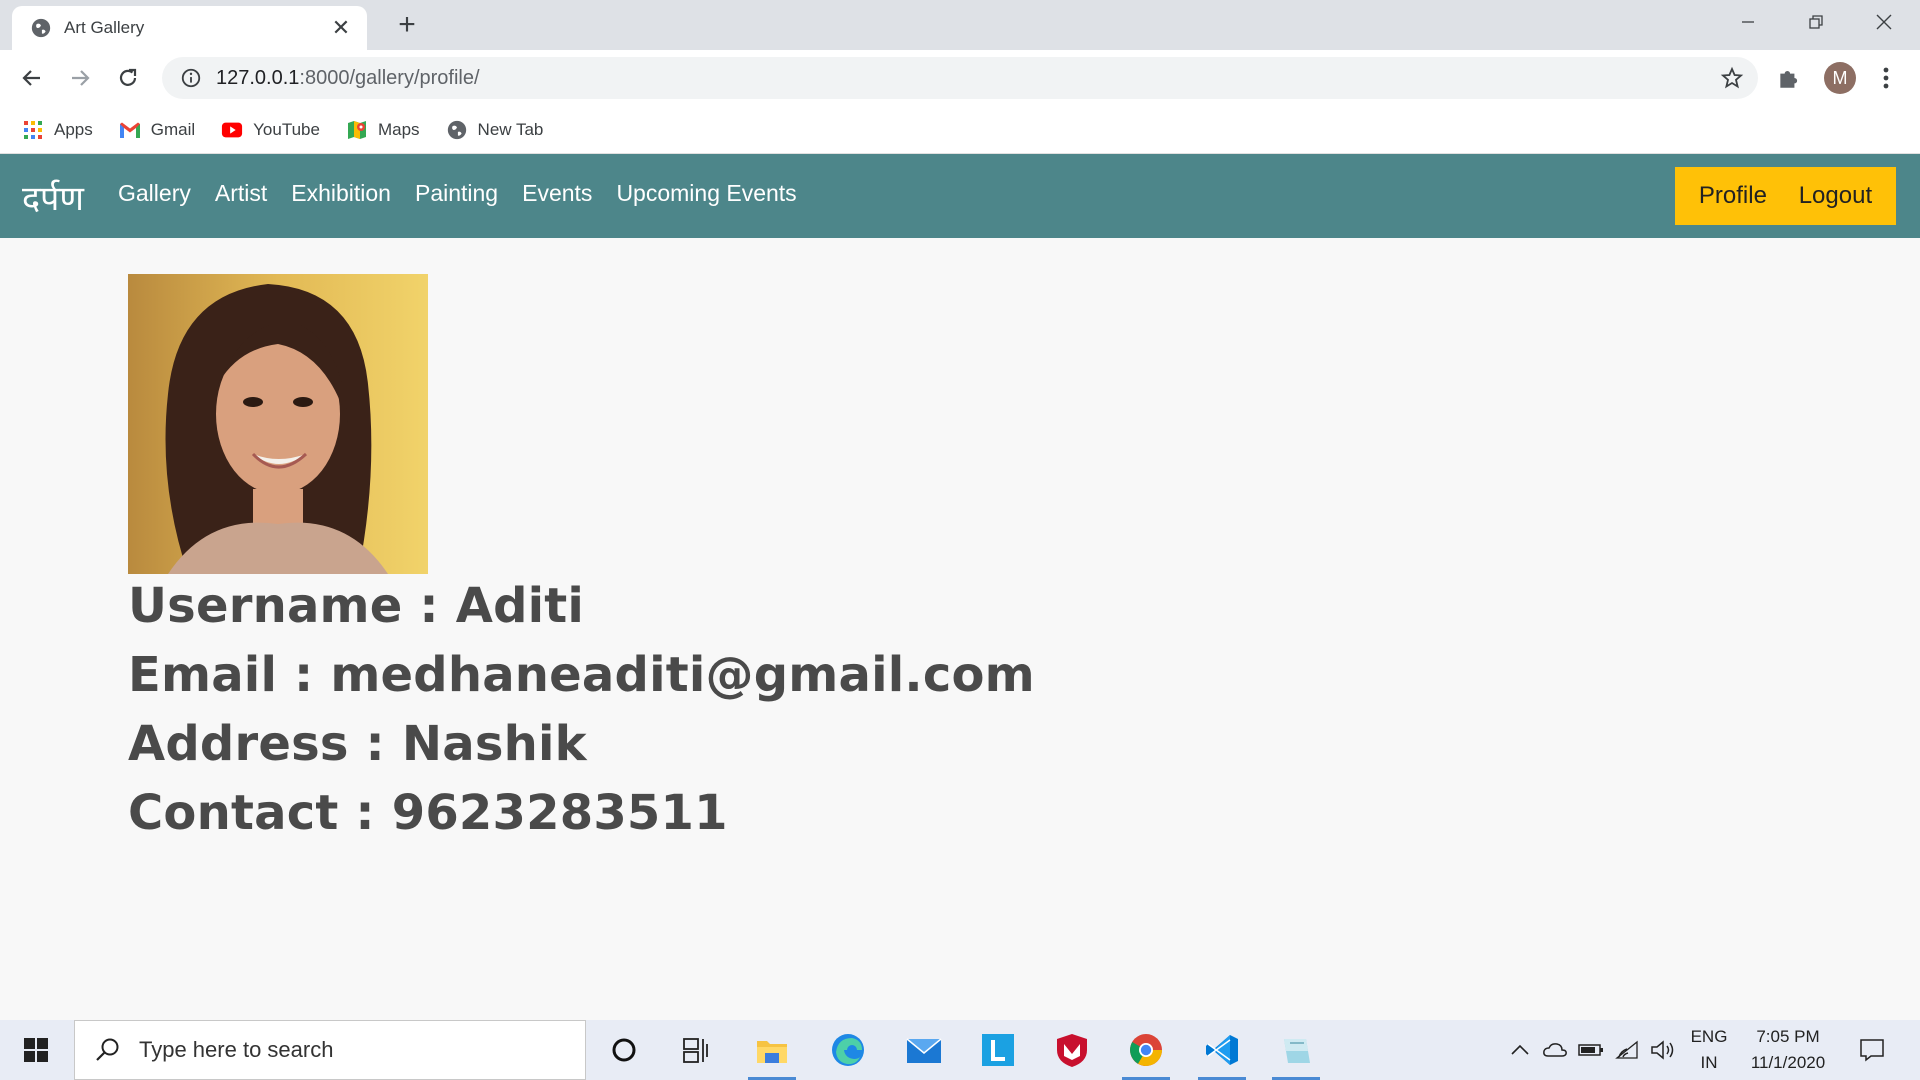 The height and width of the screenshot is (1080, 1920). I want to click on cortana-button, so click(624, 1050).